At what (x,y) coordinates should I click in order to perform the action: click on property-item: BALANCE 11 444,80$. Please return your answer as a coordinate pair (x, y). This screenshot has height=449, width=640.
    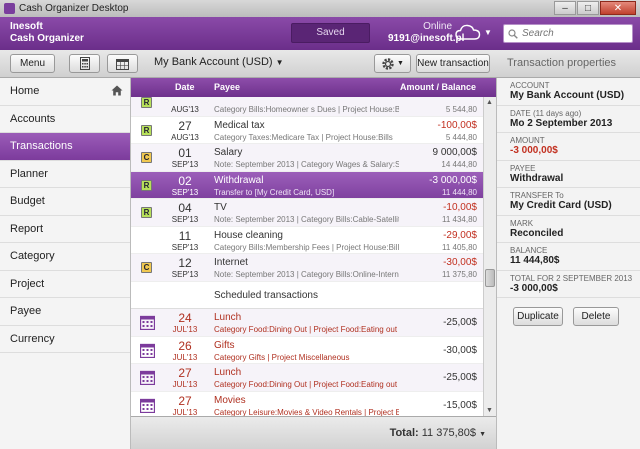
    Looking at the image, I should click on (568, 257).